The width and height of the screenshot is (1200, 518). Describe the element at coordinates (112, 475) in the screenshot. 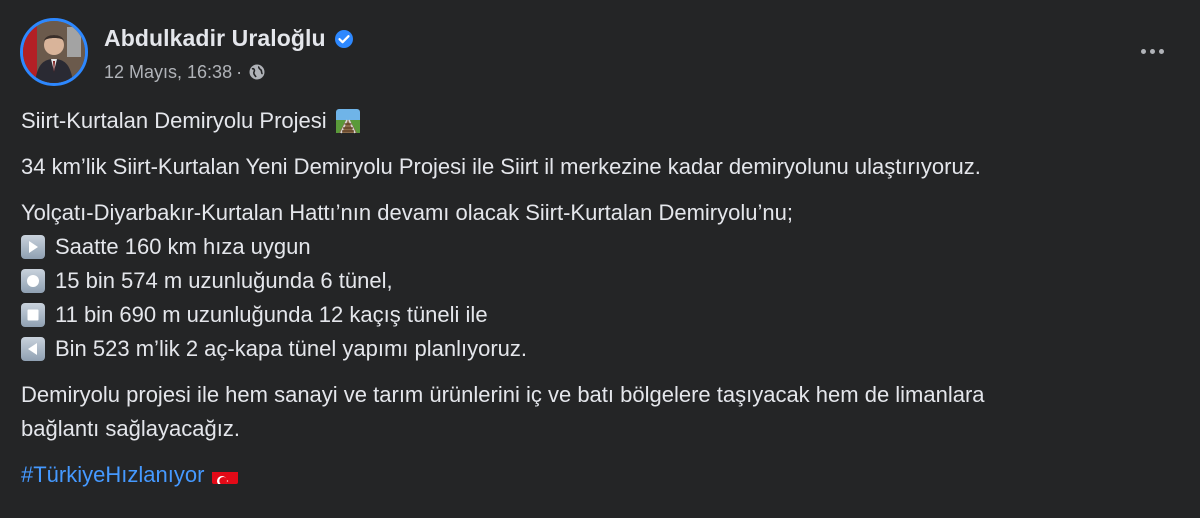

I see `hashtag-link: #TürkiyeHızlanıyor` at that location.